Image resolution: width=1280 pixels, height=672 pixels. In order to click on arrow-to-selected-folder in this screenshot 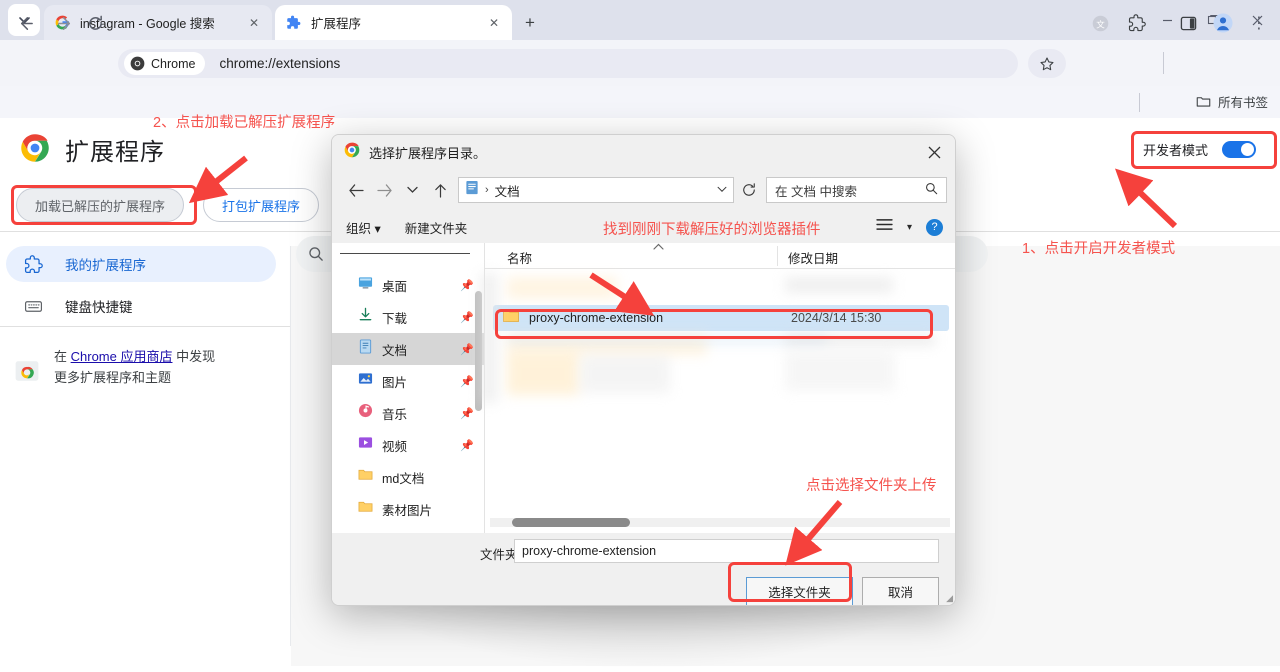, I will do `click(622, 294)`.